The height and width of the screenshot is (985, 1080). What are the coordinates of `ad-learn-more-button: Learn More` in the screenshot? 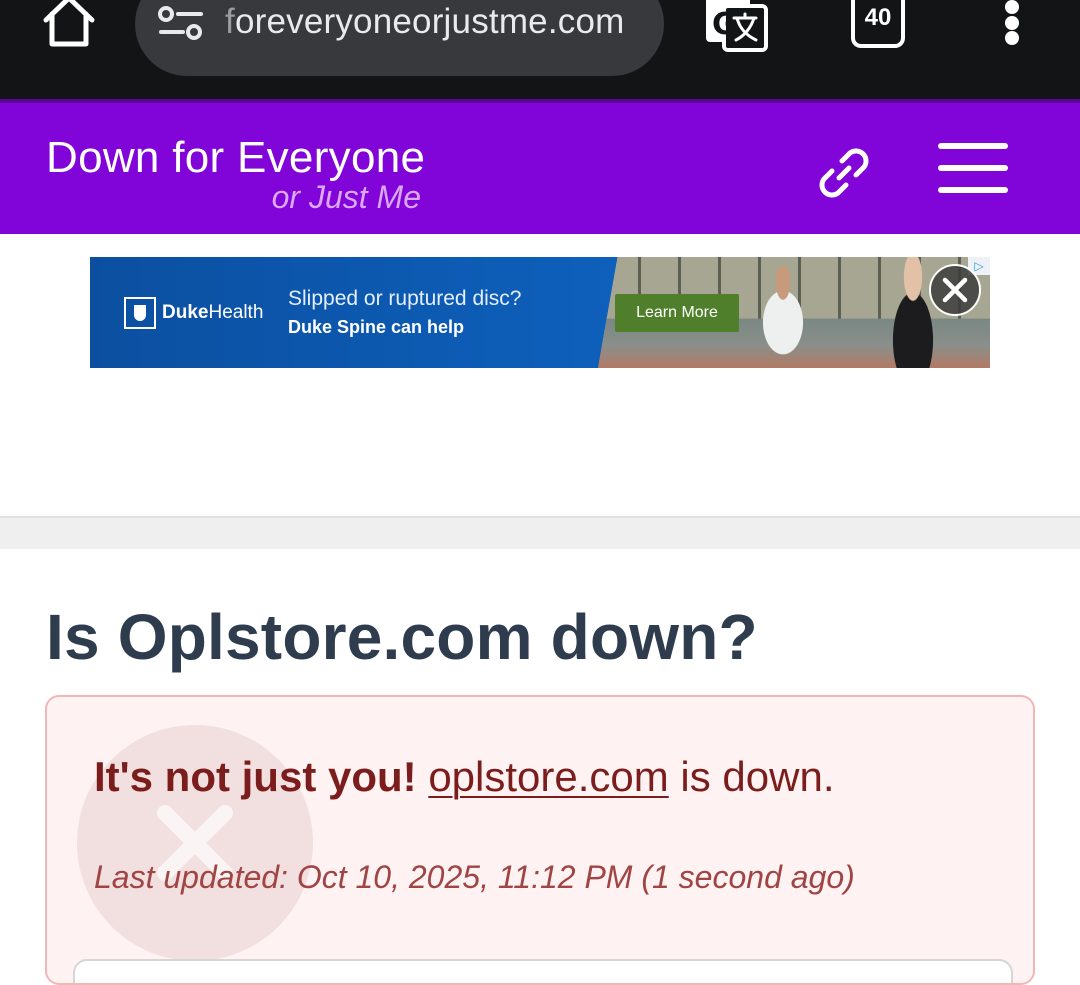 It's located at (677, 313).